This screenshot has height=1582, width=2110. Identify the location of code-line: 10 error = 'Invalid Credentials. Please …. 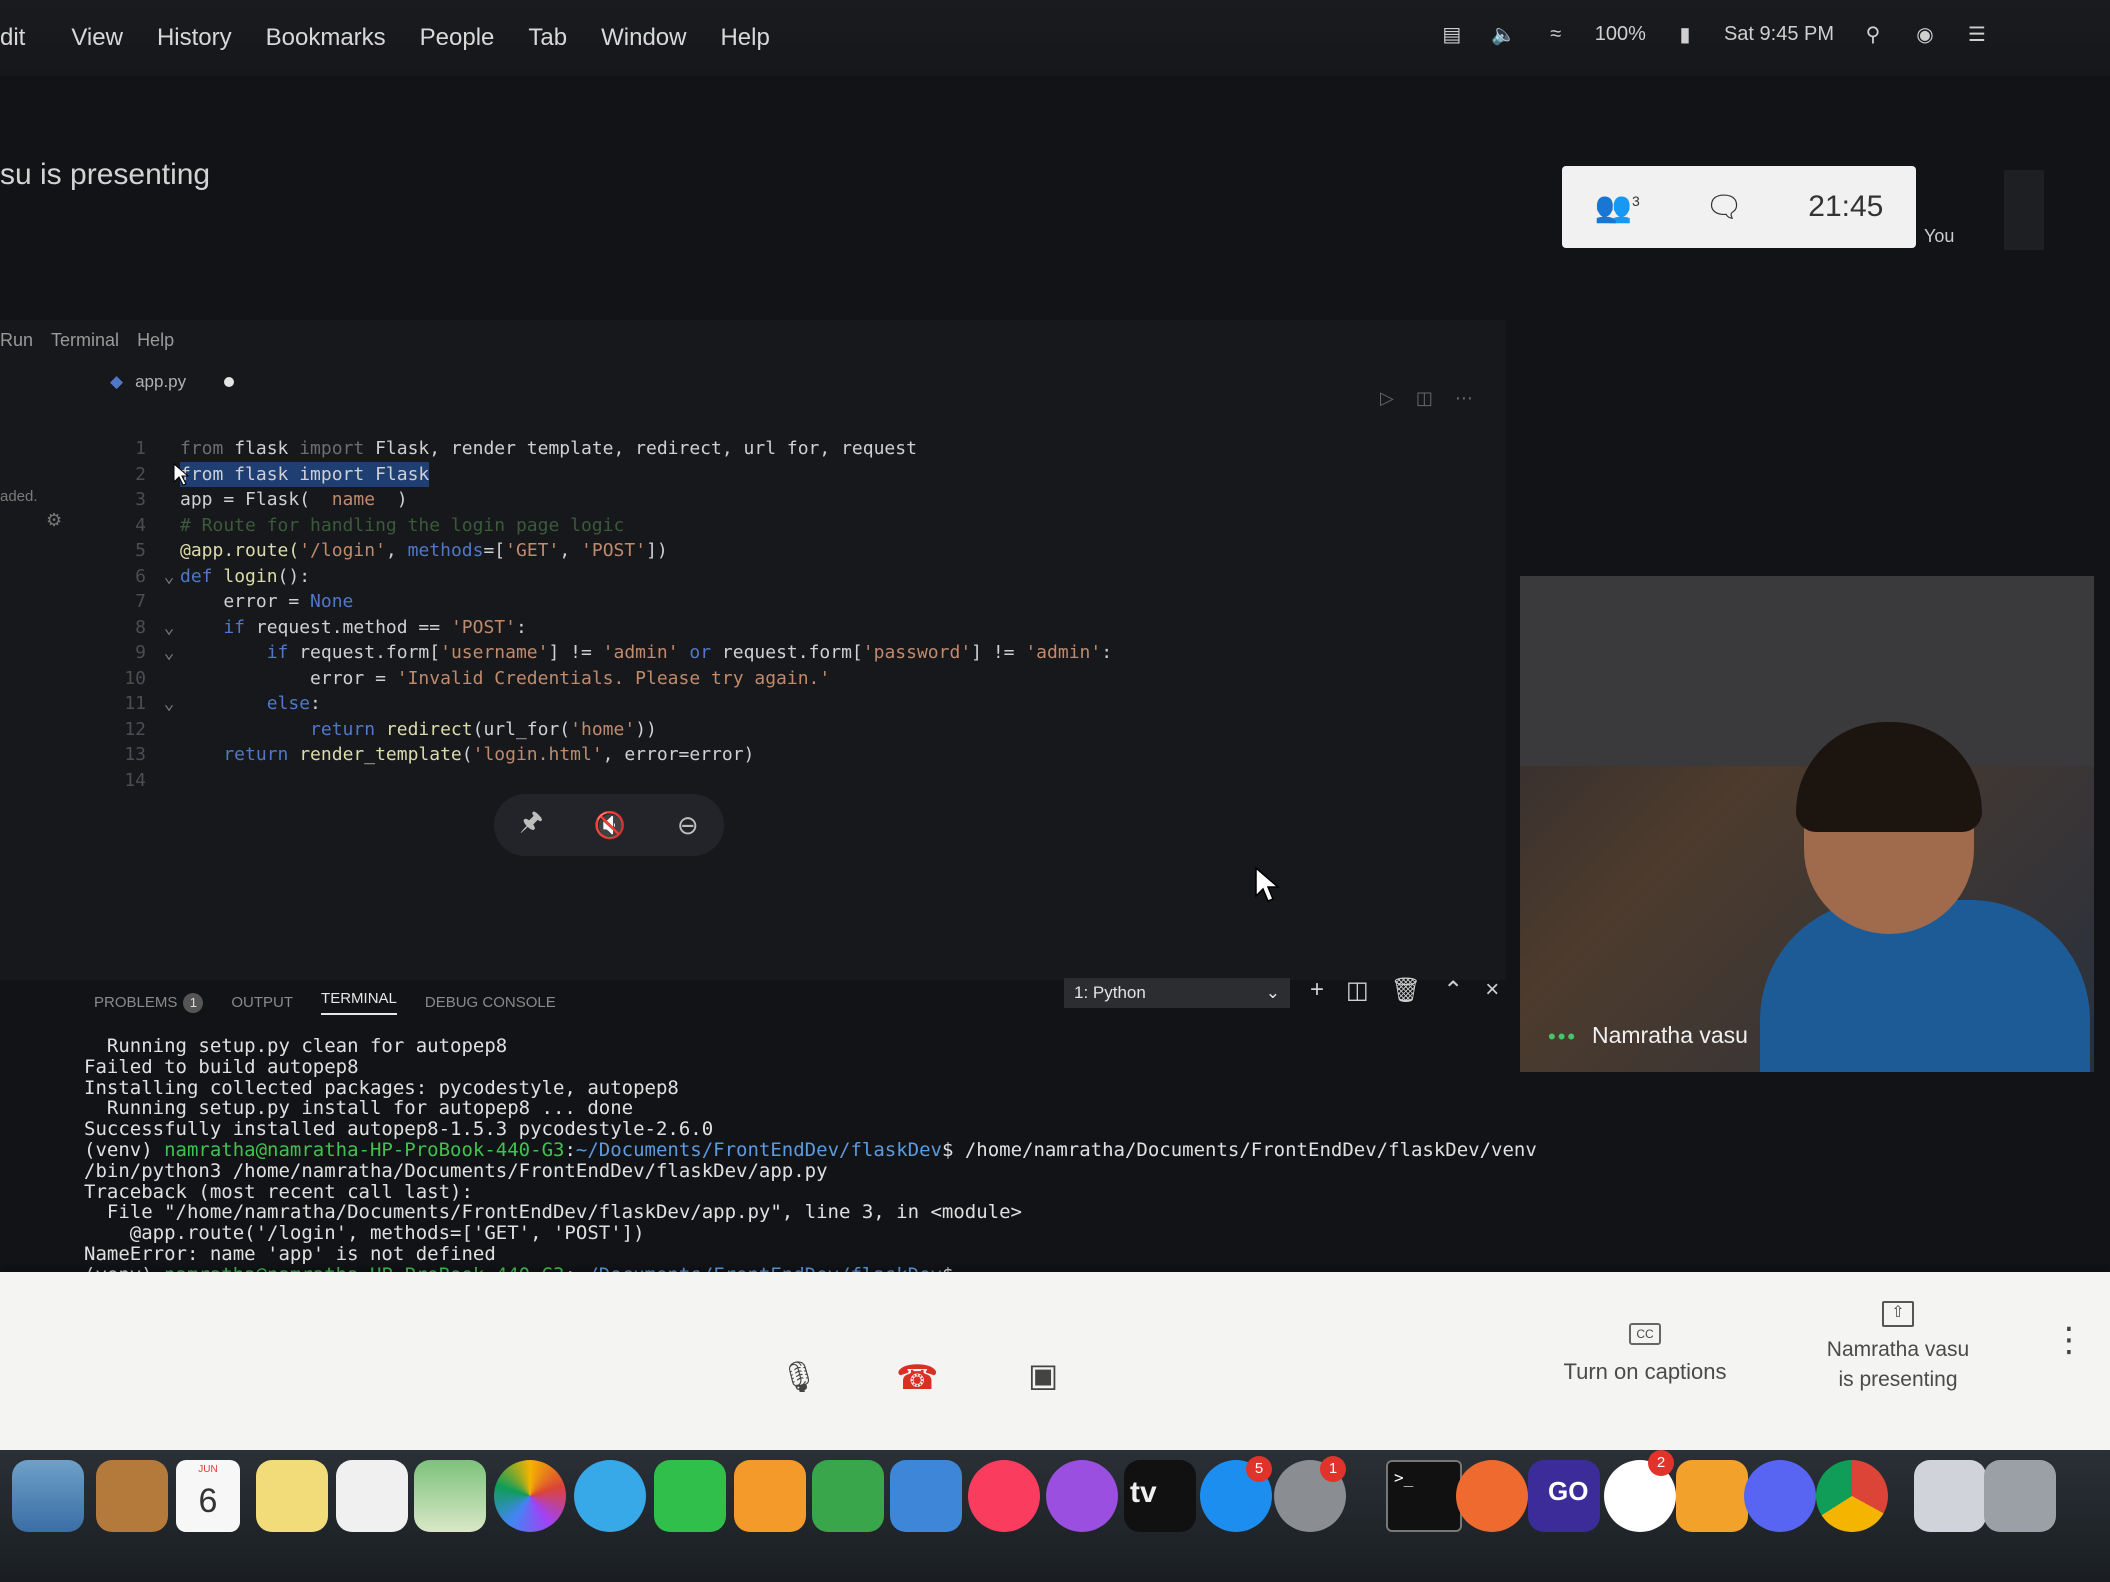
(611, 679).